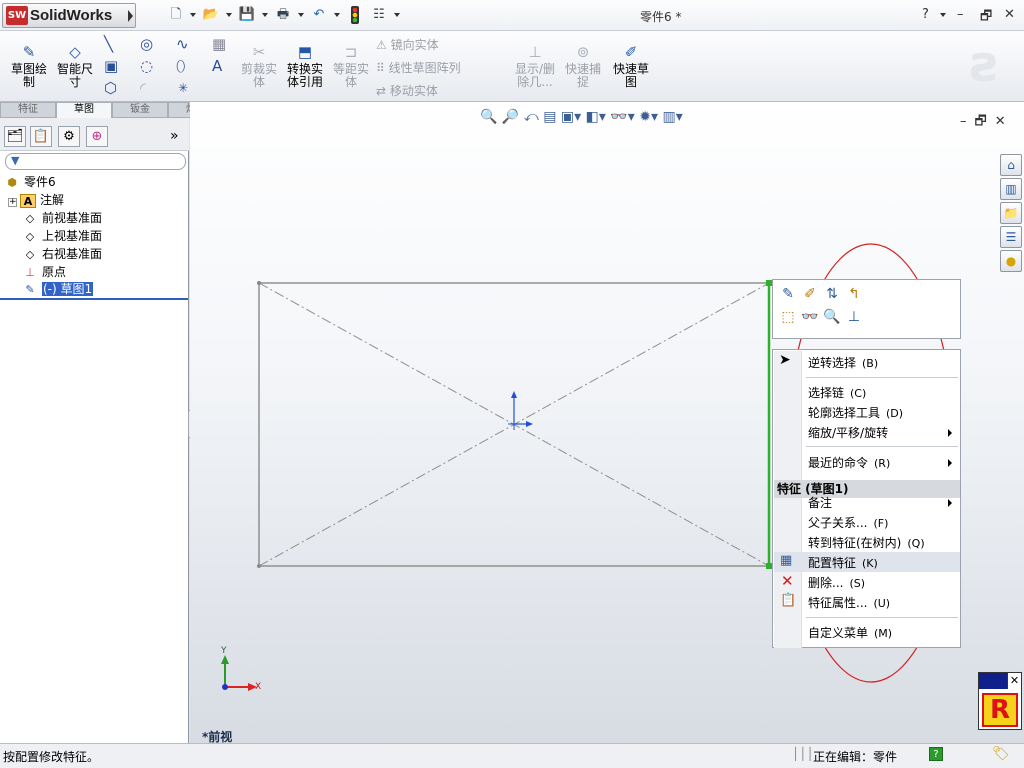 This screenshot has height=768, width=1024. Describe the element at coordinates (870, 563) in the screenshot. I see `menu-item-shortcut: (K)` at that location.